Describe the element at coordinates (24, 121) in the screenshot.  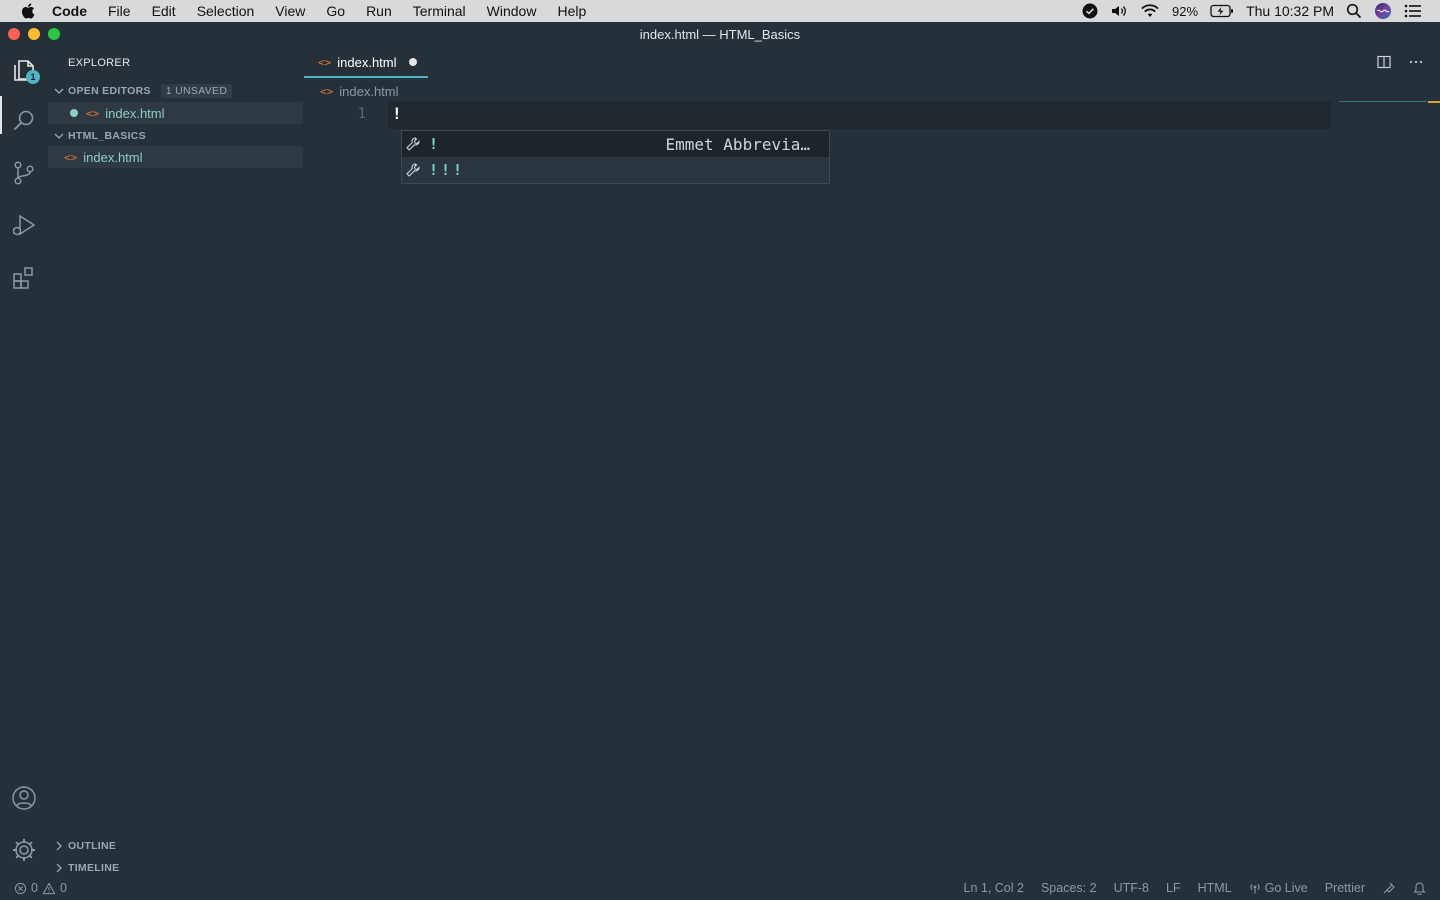
I see `search-icon` at that location.